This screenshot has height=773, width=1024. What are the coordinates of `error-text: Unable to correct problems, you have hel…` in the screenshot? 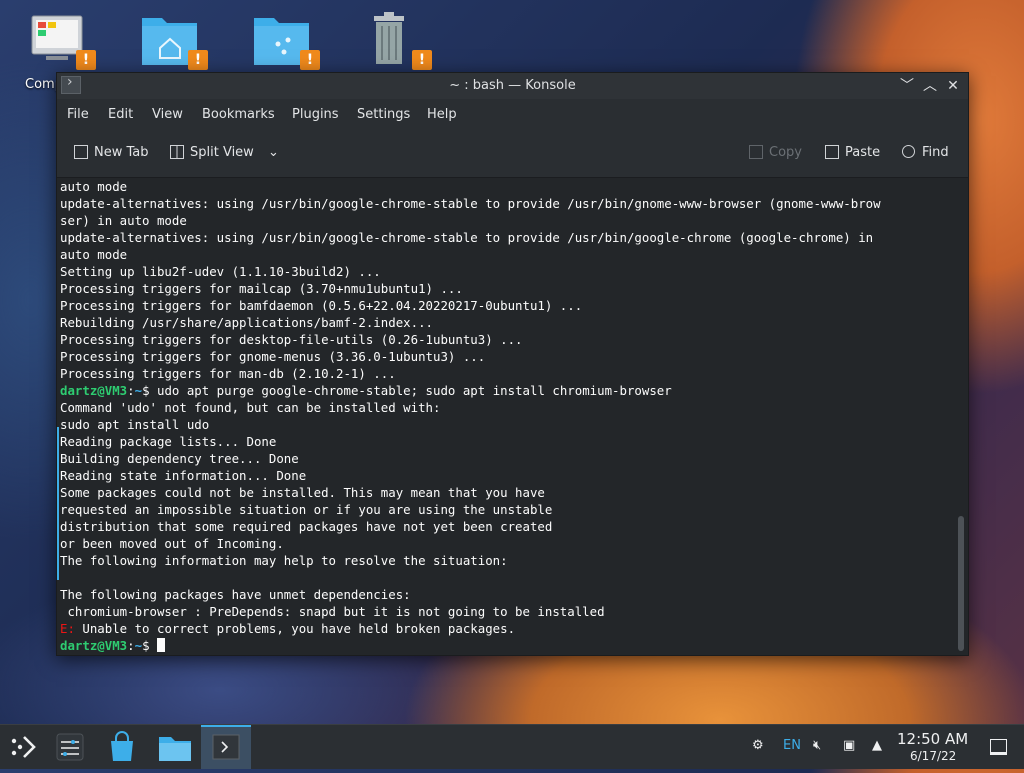 It's located at (295, 628).